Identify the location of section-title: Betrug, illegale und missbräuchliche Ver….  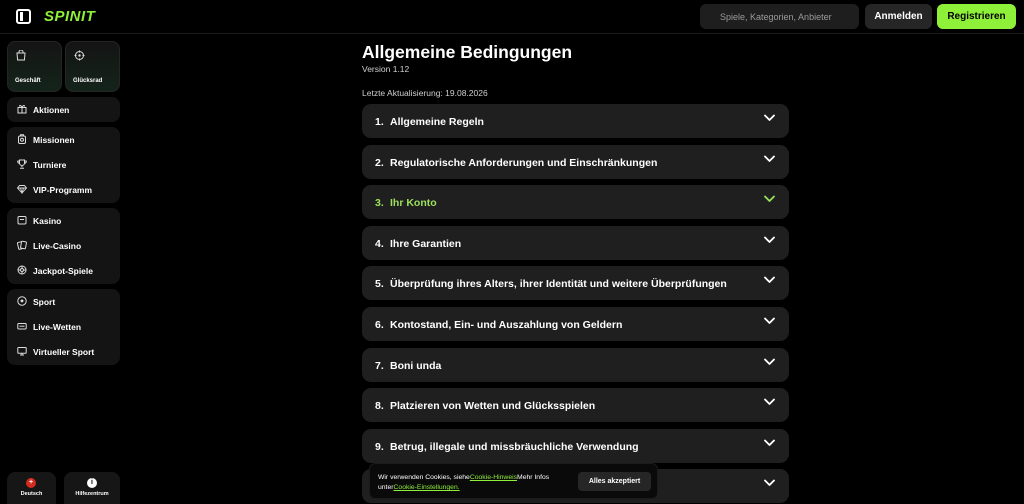
(514, 447).